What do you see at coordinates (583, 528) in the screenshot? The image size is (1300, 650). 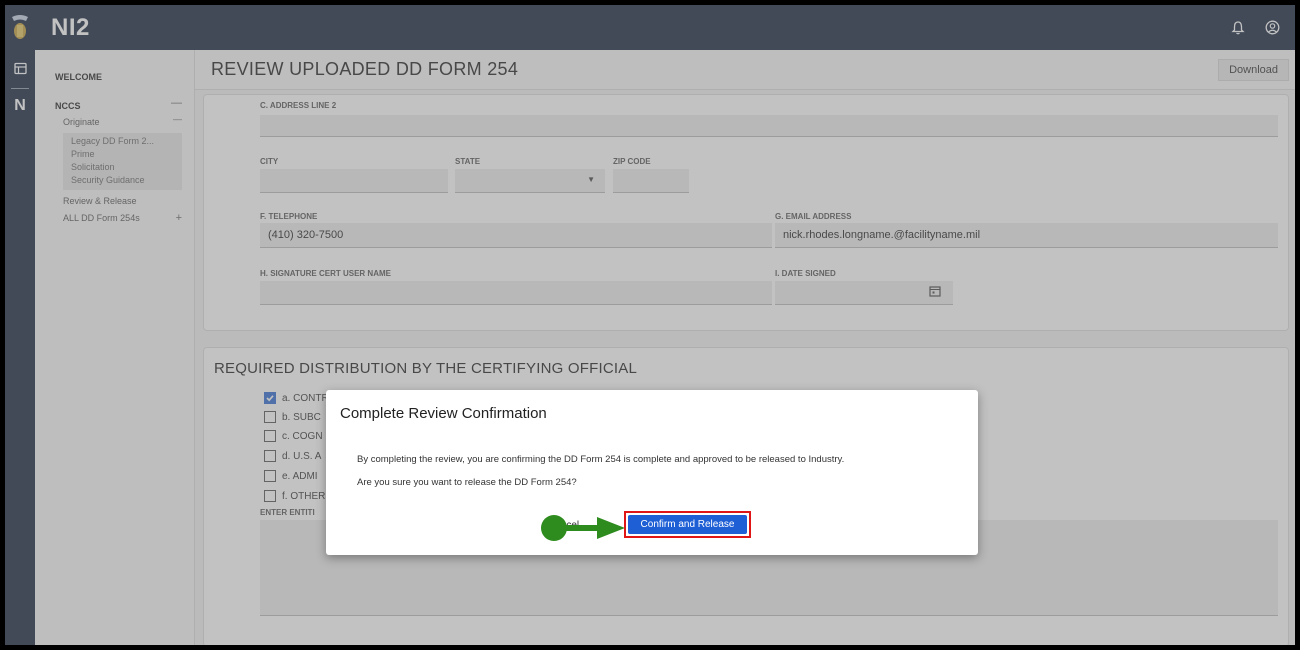 I see `pointer-arrow-icon` at bounding box center [583, 528].